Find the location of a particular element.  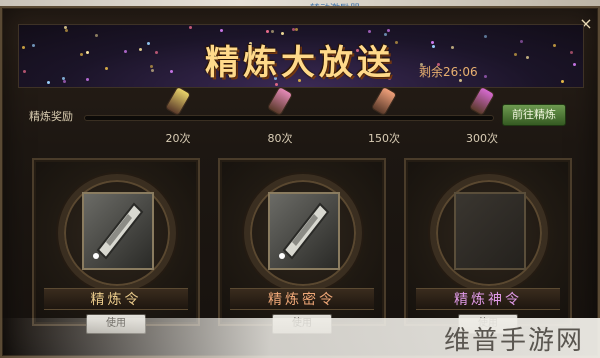

reward-panel-1: 精炼令 使用 is located at coordinates (116, 246).